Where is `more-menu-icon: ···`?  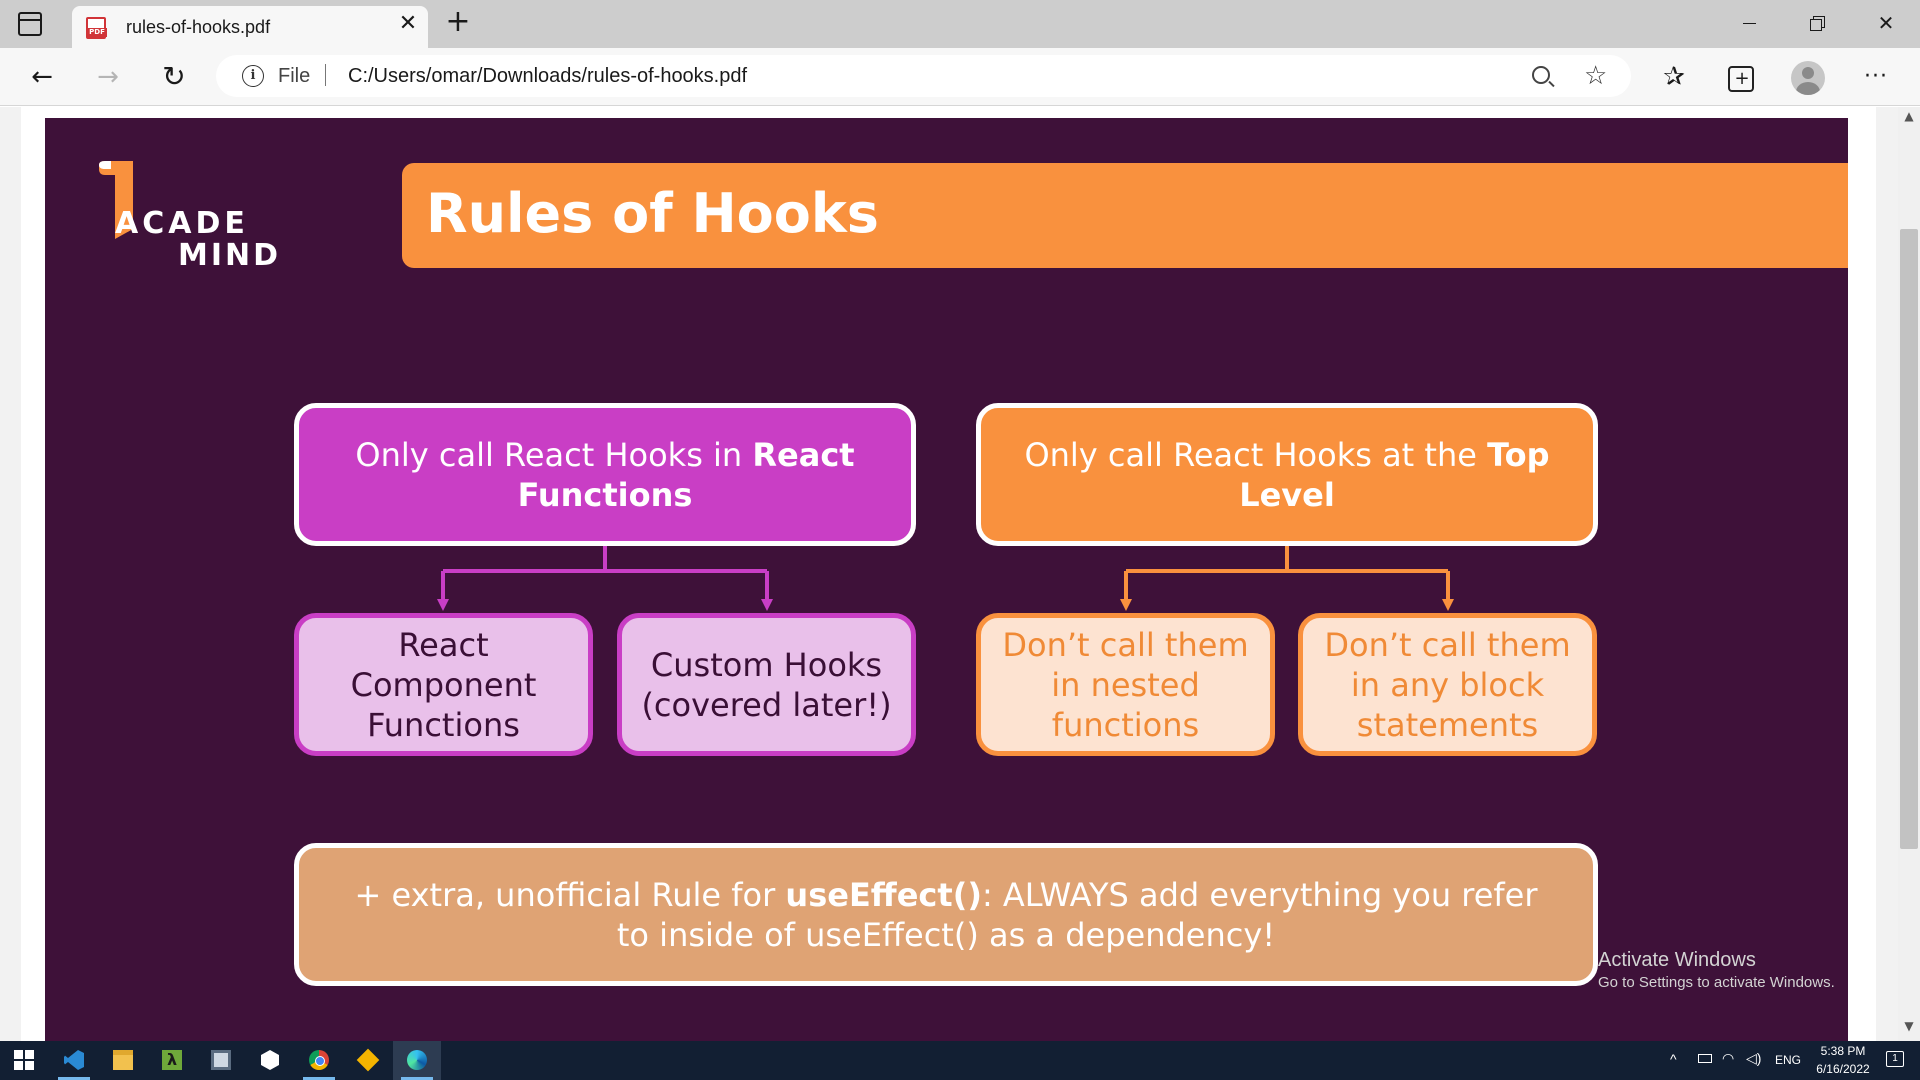 more-menu-icon: ··· is located at coordinates (1876, 78).